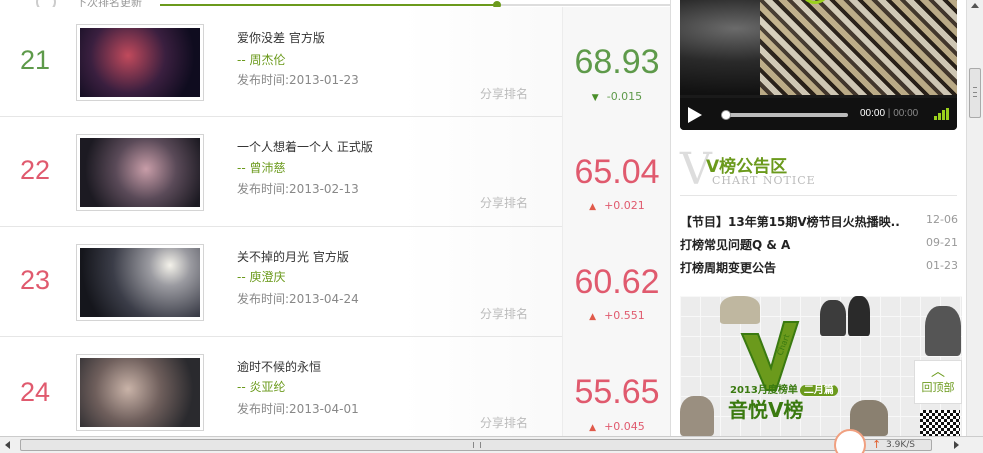 The height and width of the screenshot is (453, 983). What do you see at coordinates (884, 441) in the screenshot?
I see `speed-widget: ↑ 3.9K/S` at bounding box center [884, 441].